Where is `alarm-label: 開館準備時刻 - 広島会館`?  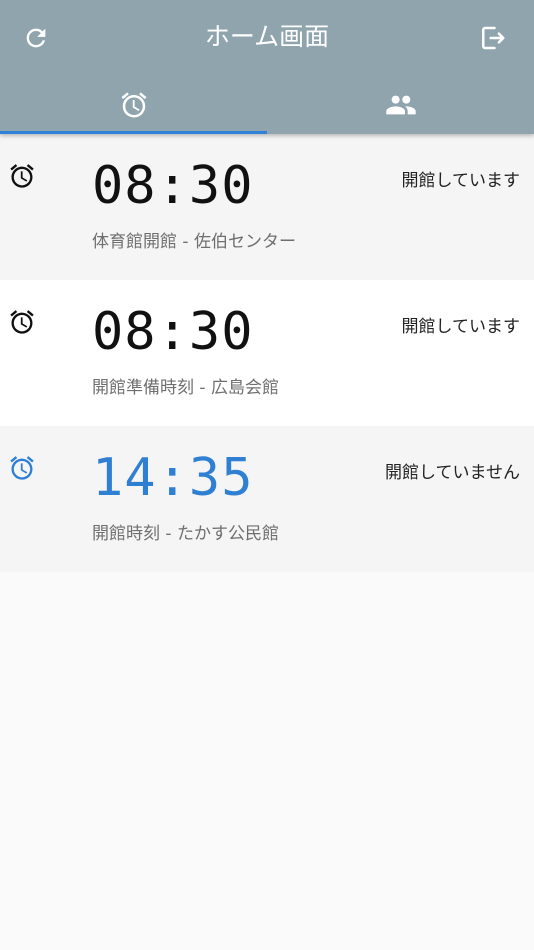 alarm-label: 開館準備時刻 - 広島会館 is located at coordinates (185, 388).